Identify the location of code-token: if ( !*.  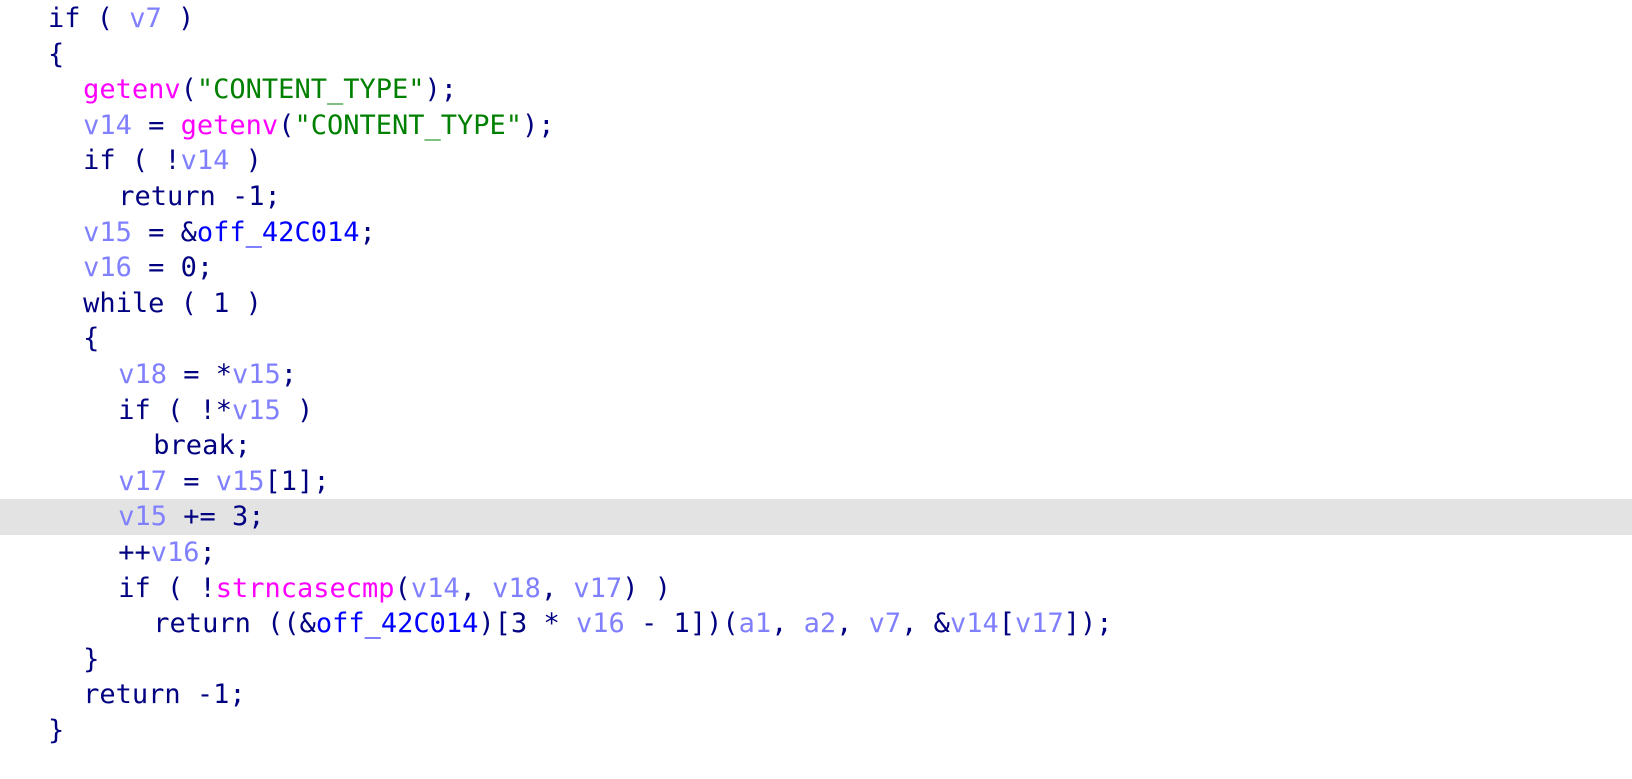
(175, 410).